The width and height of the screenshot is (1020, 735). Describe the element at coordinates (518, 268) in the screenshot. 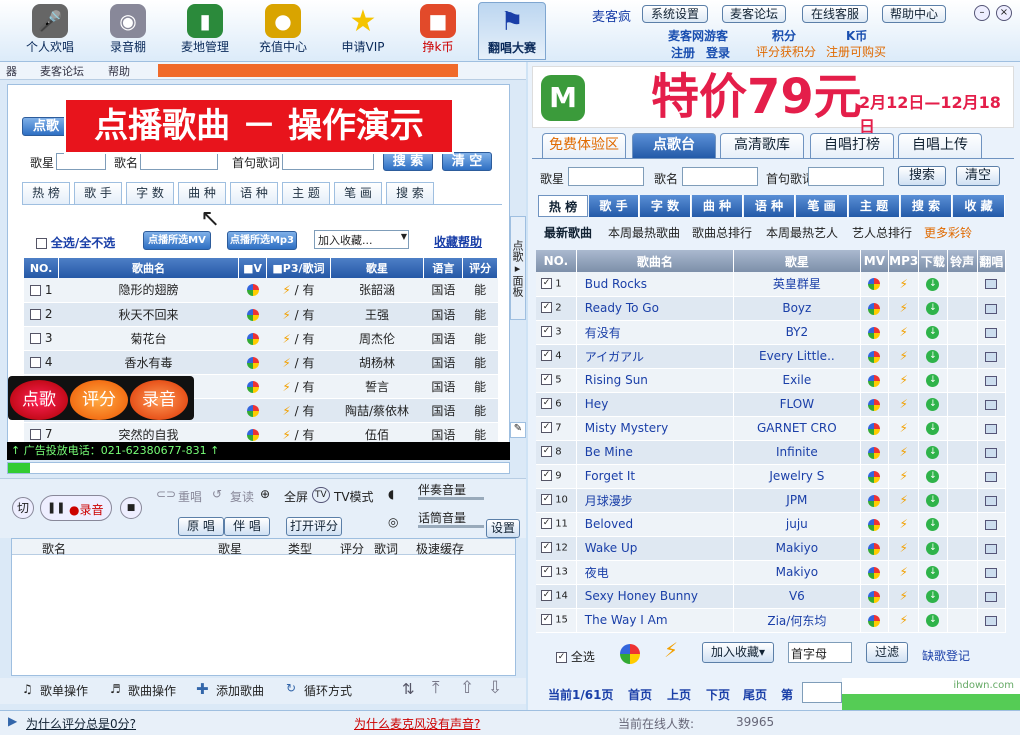

I see `side-panel-tab: 点歌▸面板` at that location.